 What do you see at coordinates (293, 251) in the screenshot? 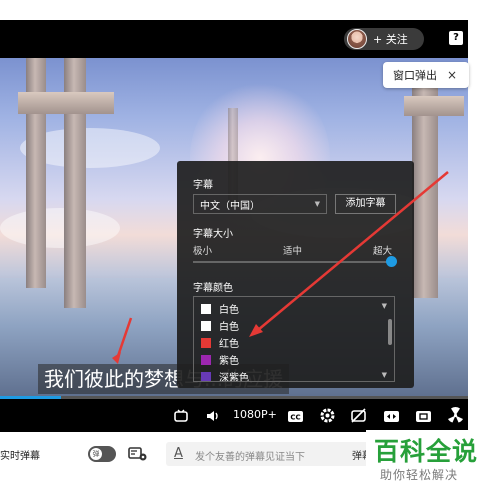
I see `size-label-medium: 适中` at bounding box center [293, 251].